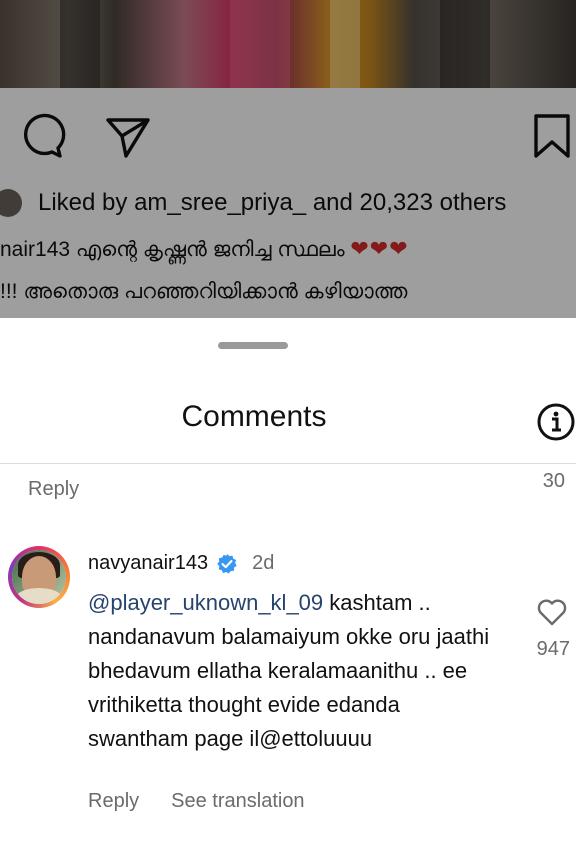 This screenshot has height=849, width=576. I want to click on comment-actions: Reply See translation, so click(196, 801).